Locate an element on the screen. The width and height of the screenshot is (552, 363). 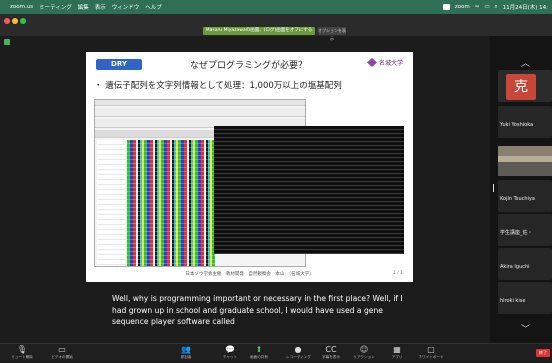
zoom-status-text: zoom is located at coordinates (462, 7).